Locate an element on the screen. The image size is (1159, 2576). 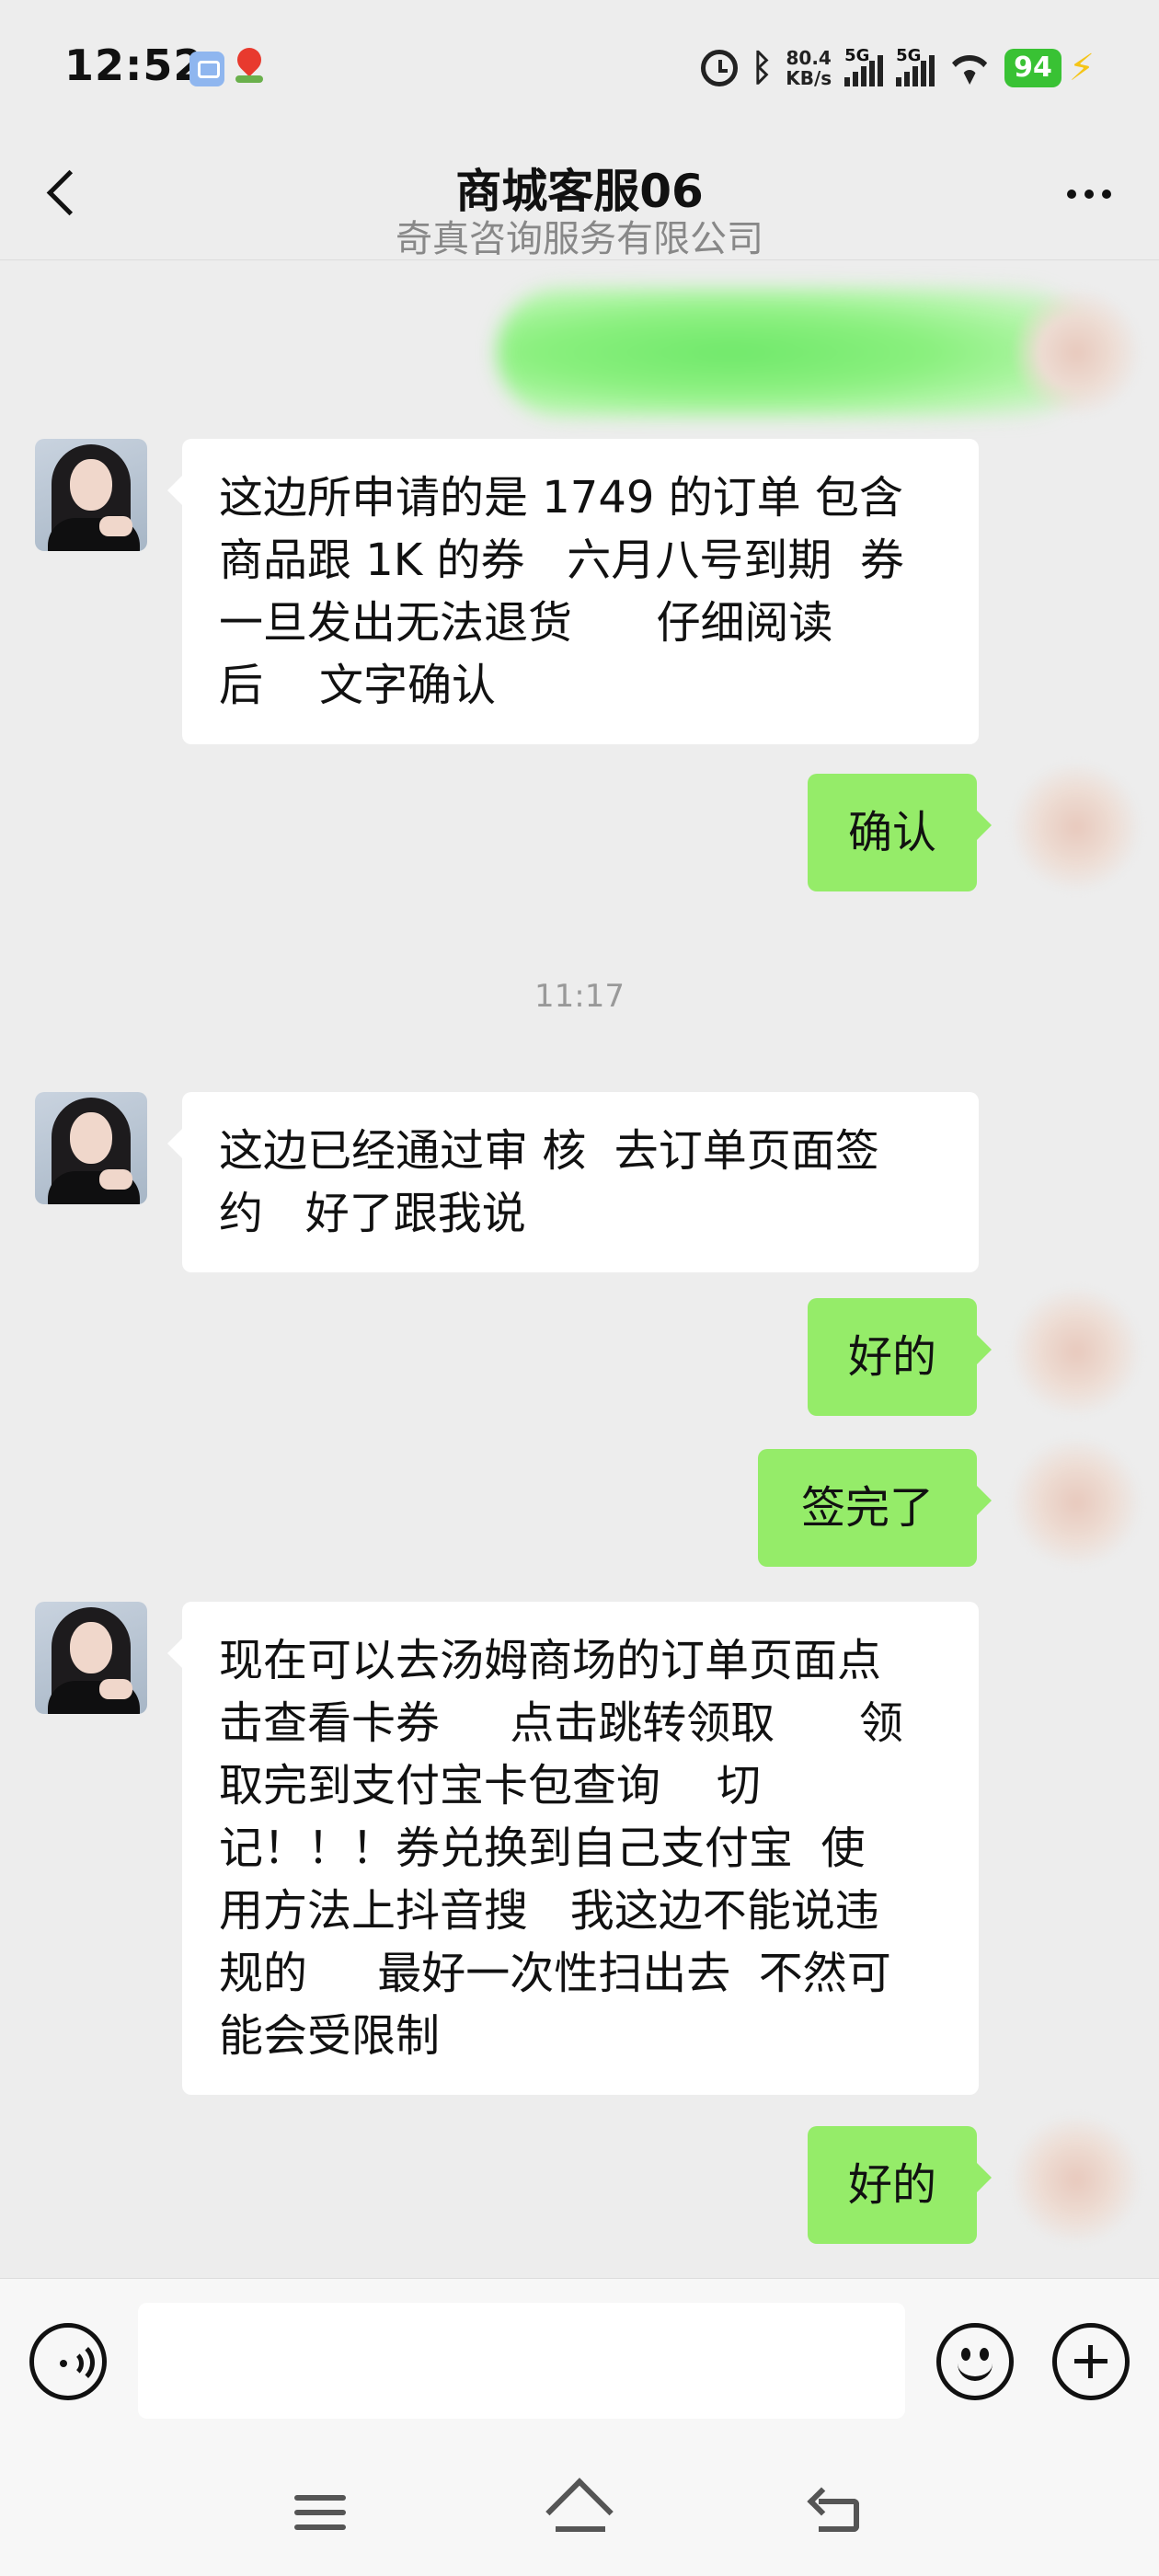
sim1-label: 5G is located at coordinates (857, 55).